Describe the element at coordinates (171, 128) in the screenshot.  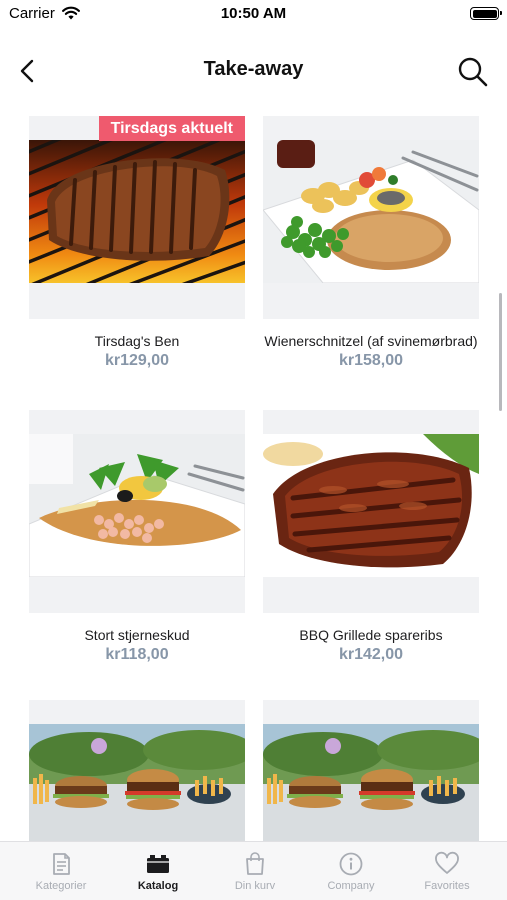
I see `promo-badge: Tirsdags aktuelt` at that location.